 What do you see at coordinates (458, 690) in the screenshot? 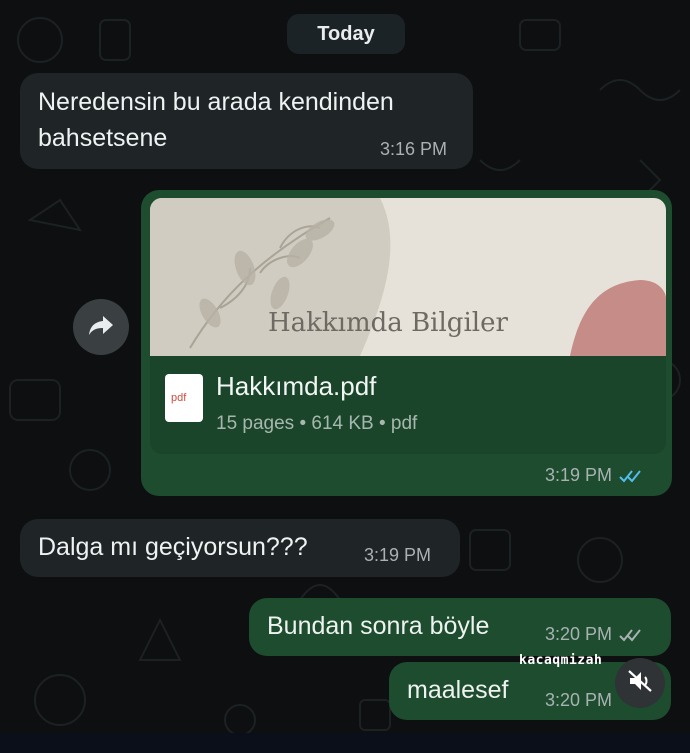
I see `message-text: maalesef` at bounding box center [458, 690].